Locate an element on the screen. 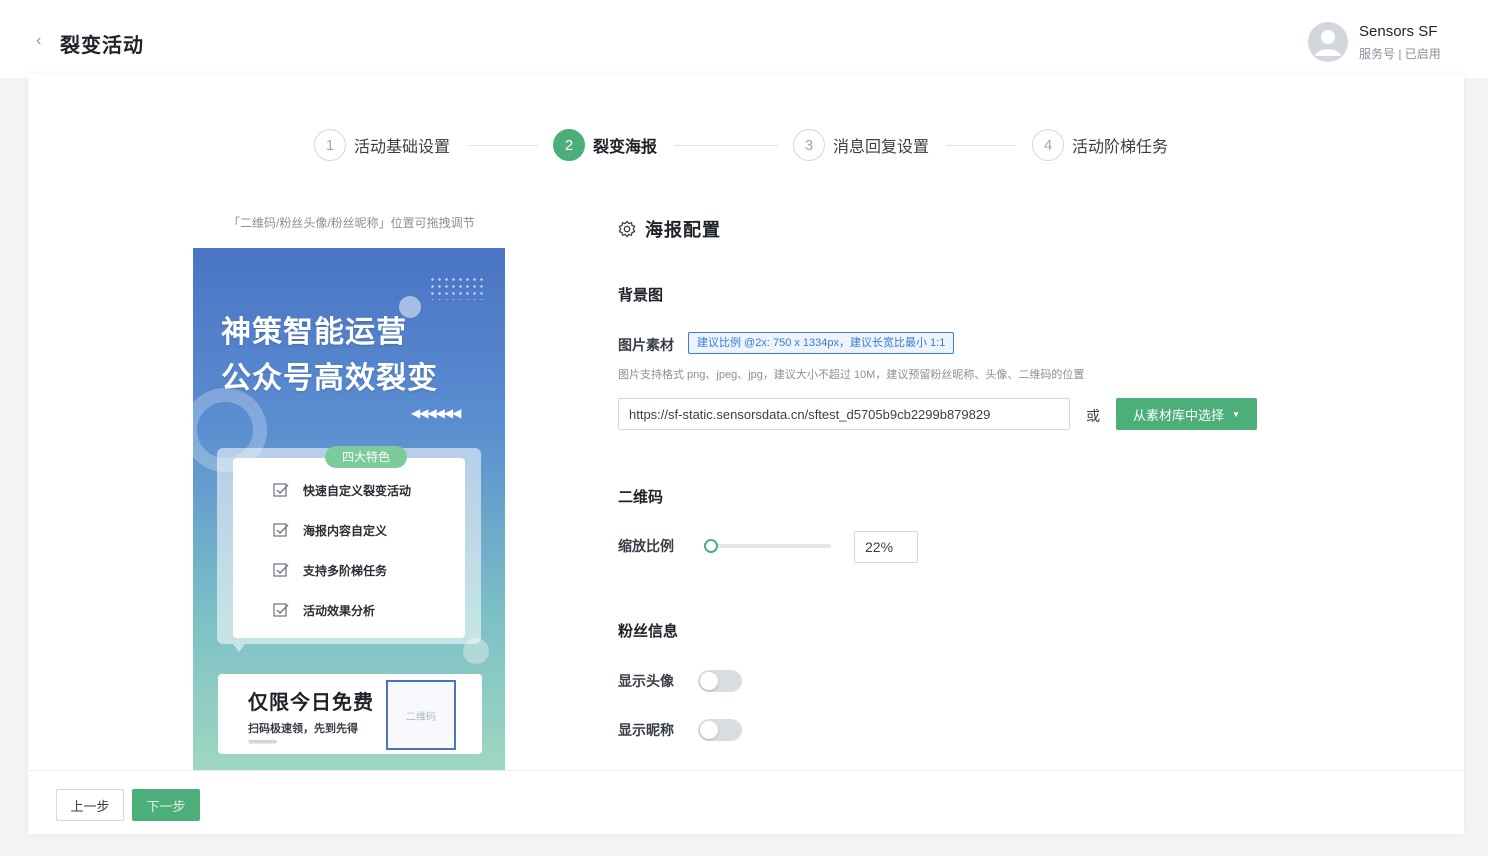 Image resolution: width=1488 pixels, height=856 pixels. free-offer-box: 仅限今日免费 扫码极速领，先到先得 ›››››››››››››› 二维码 is located at coordinates (350, 714).